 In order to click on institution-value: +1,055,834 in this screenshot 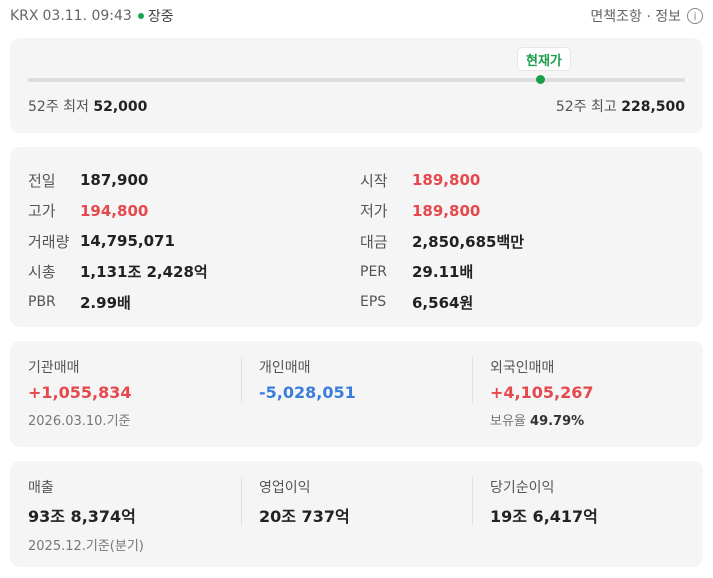, I will do `click(80, 392)`.